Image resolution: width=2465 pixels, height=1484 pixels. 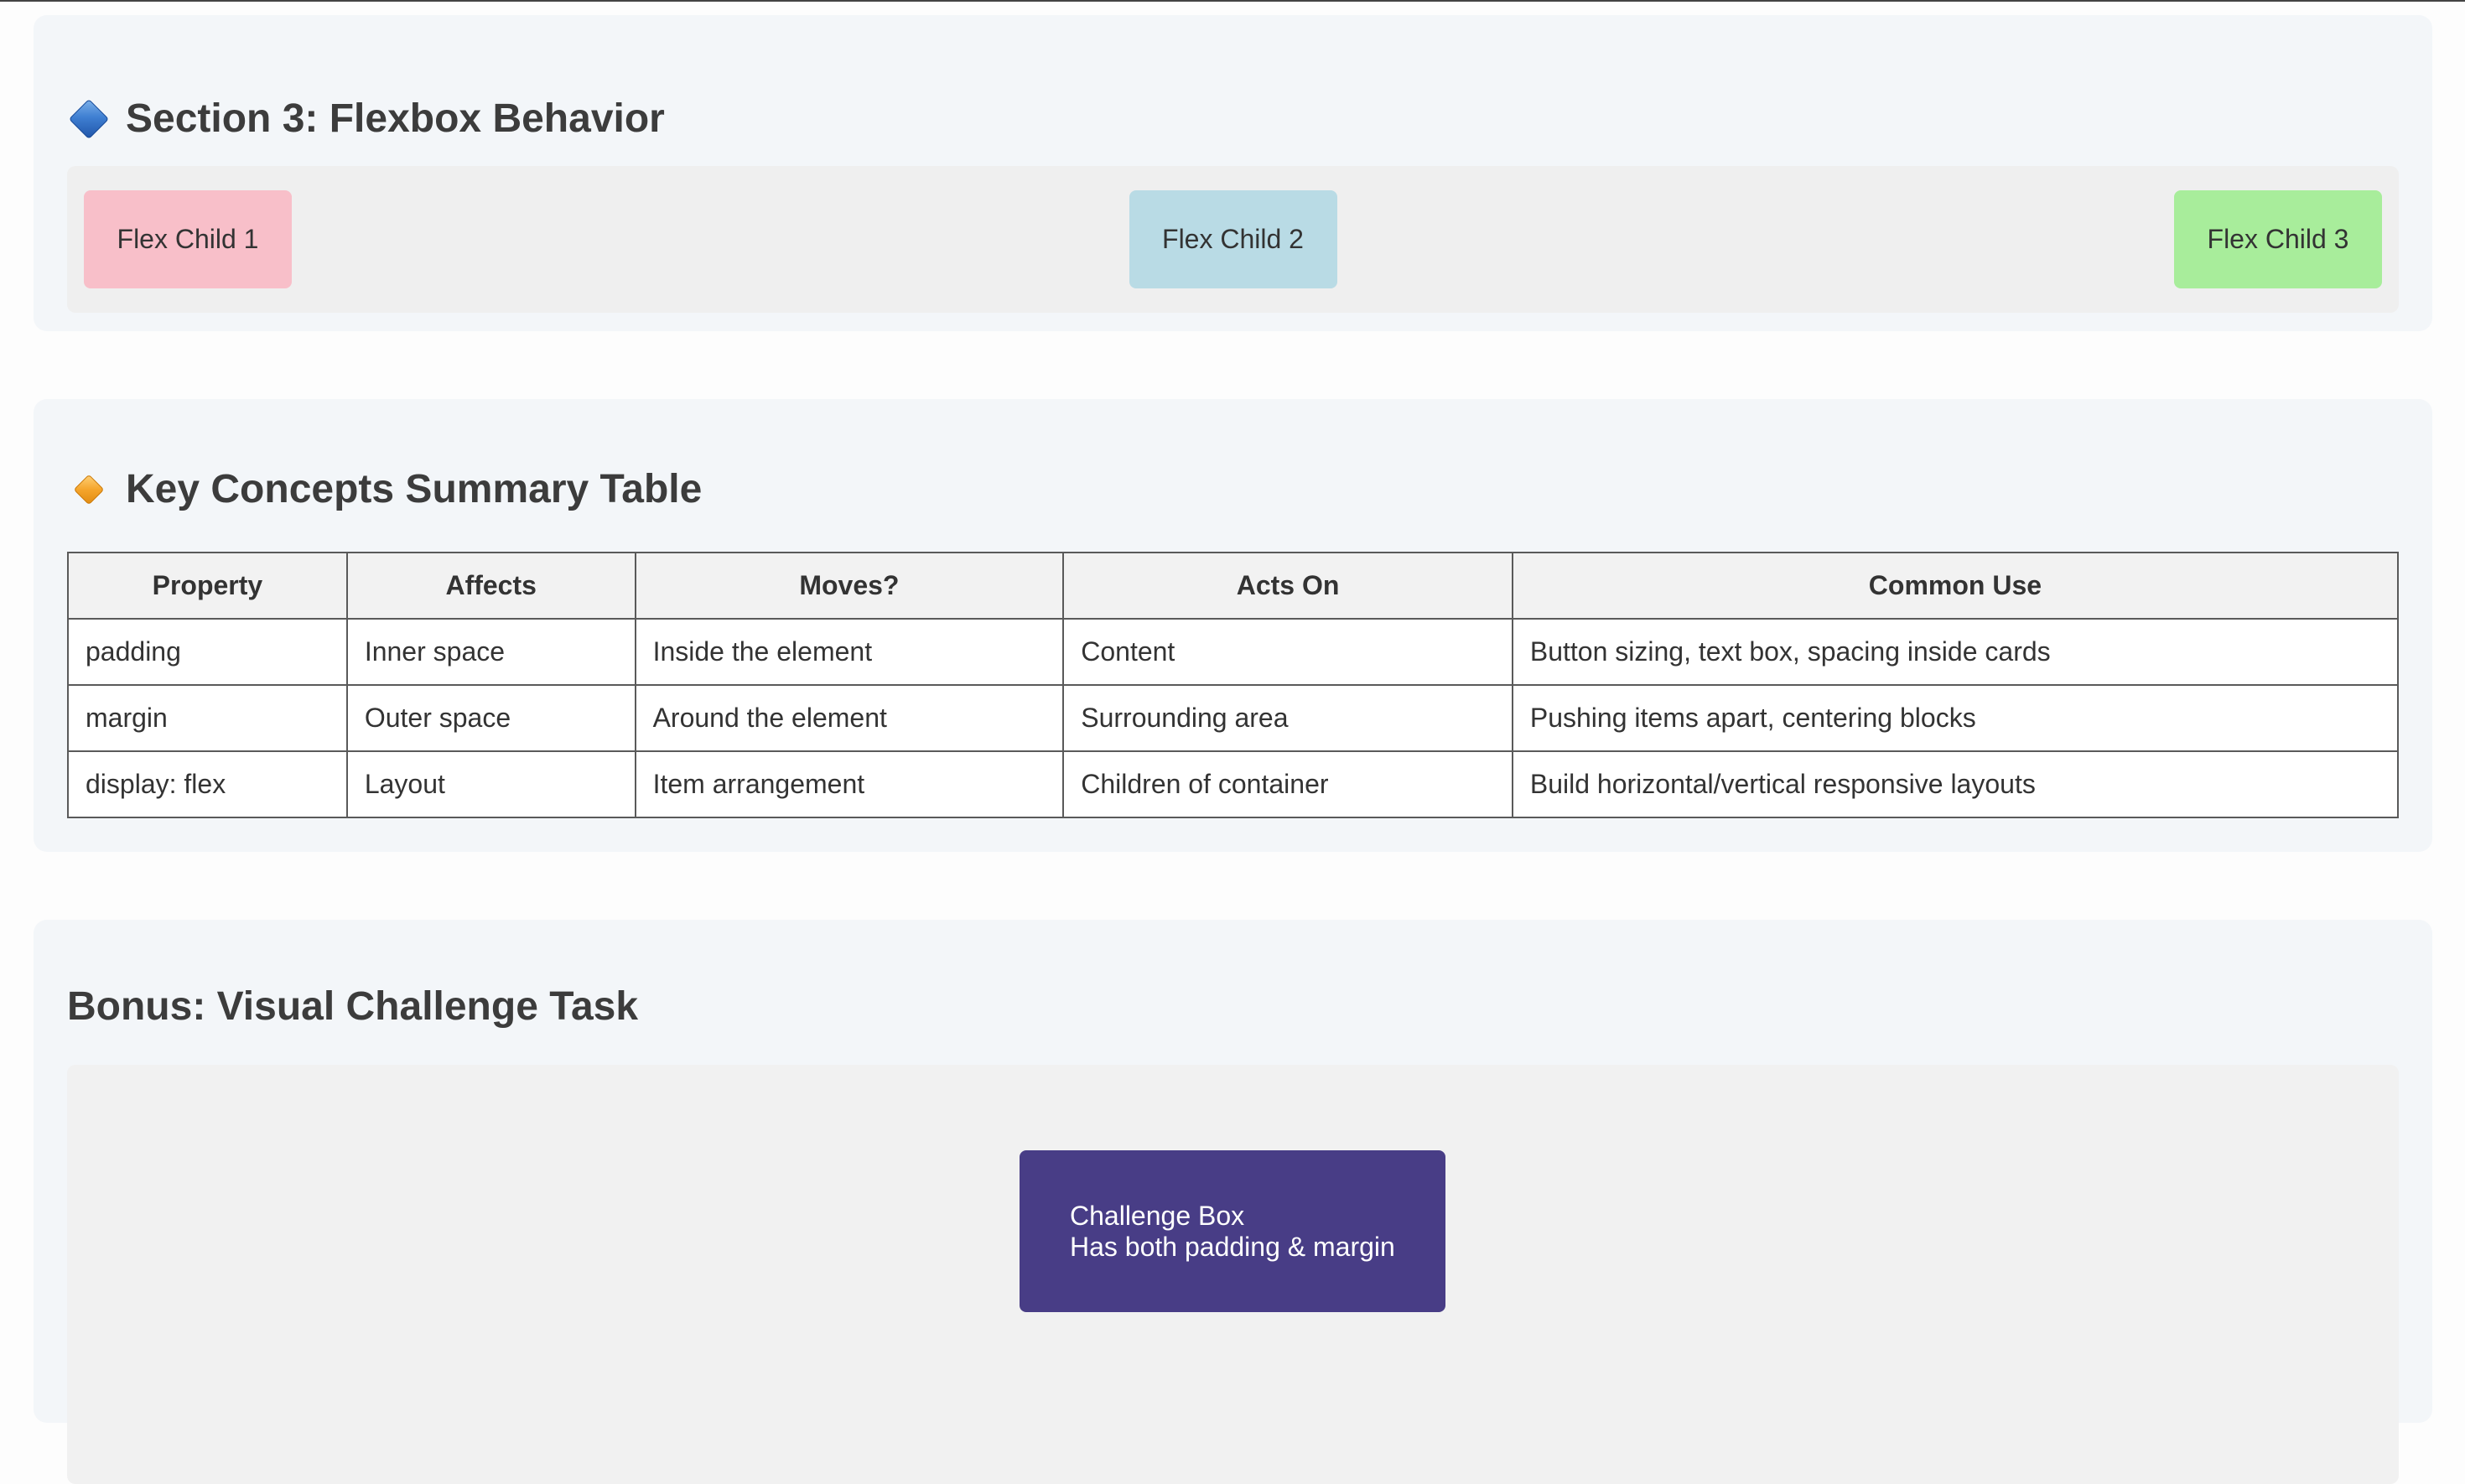 I want to click on table-cell: Children of container, so click(x=1287, y=784).